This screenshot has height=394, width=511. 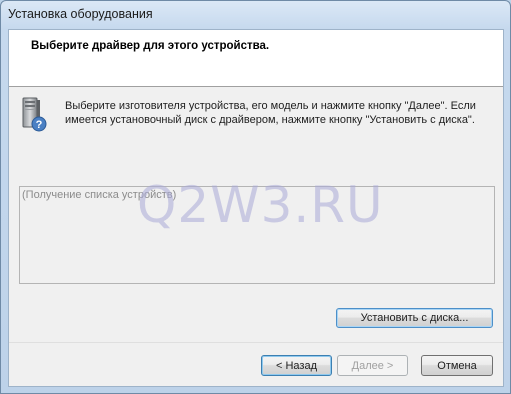 I want to click on back-button: < Назад, so click(x=296, y=365).